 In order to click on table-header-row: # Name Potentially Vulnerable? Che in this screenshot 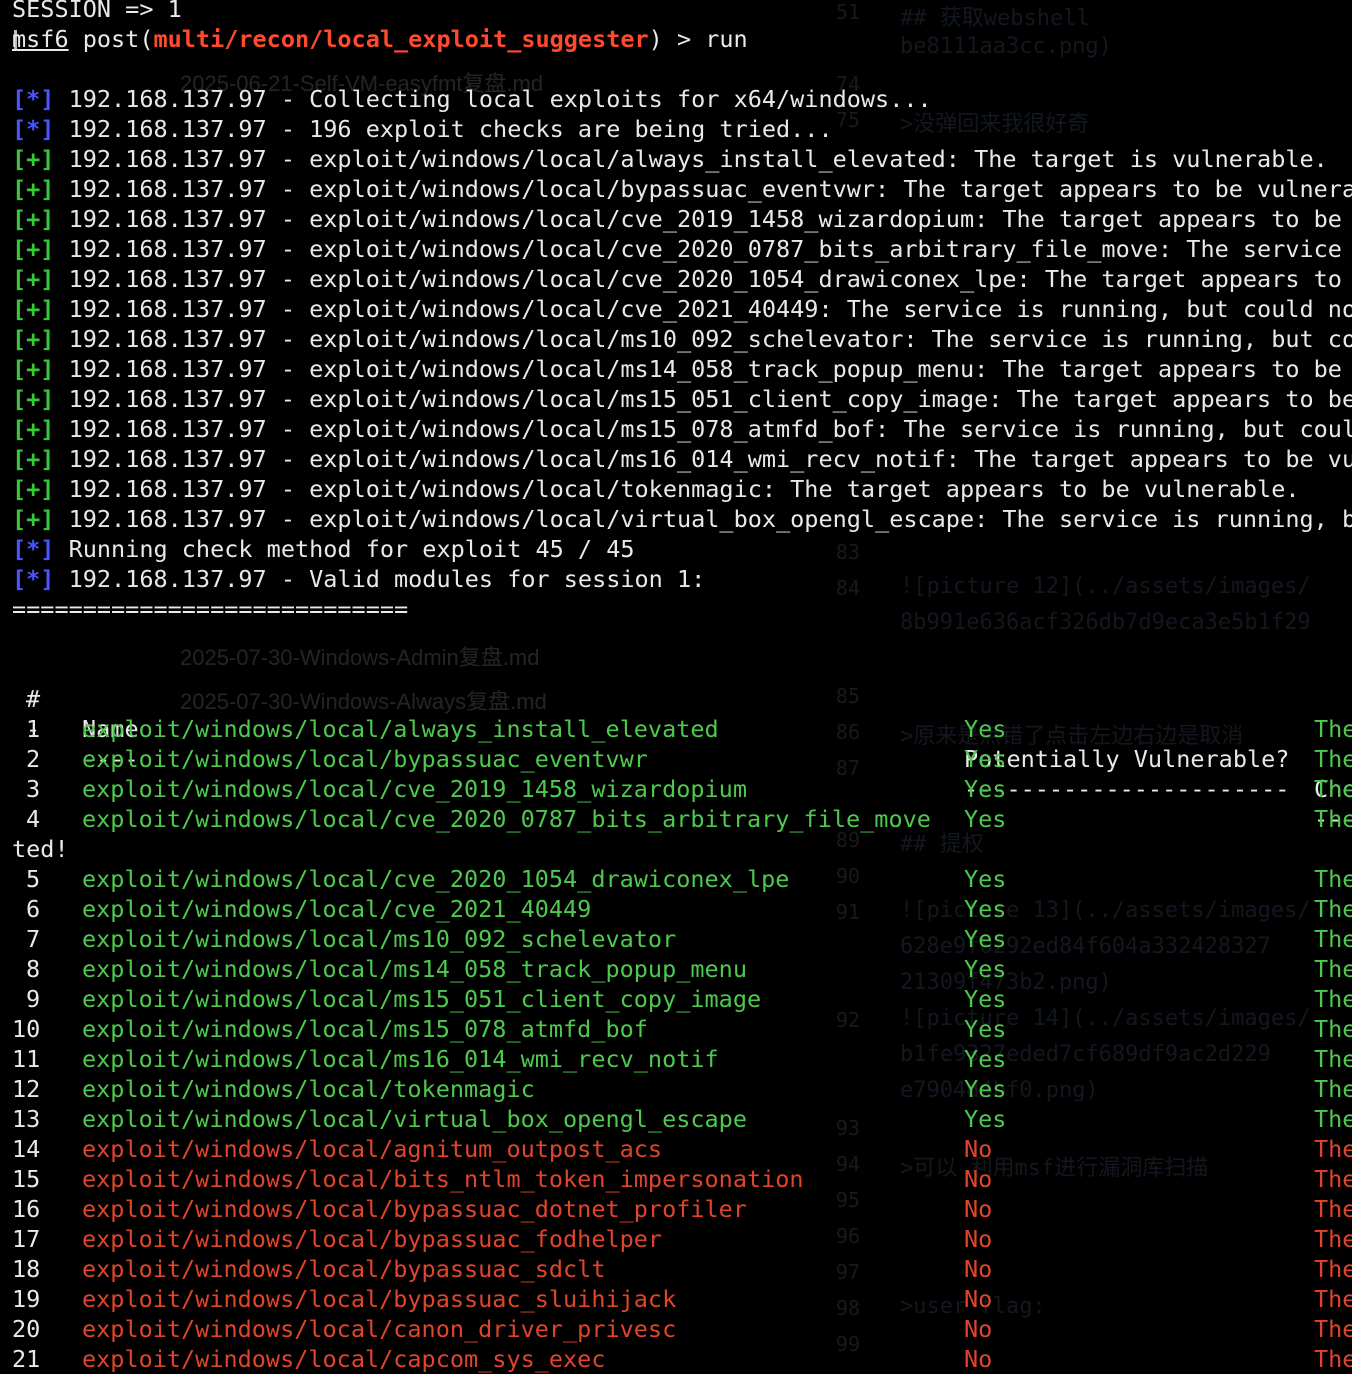, I will do `click(682, 728)`.